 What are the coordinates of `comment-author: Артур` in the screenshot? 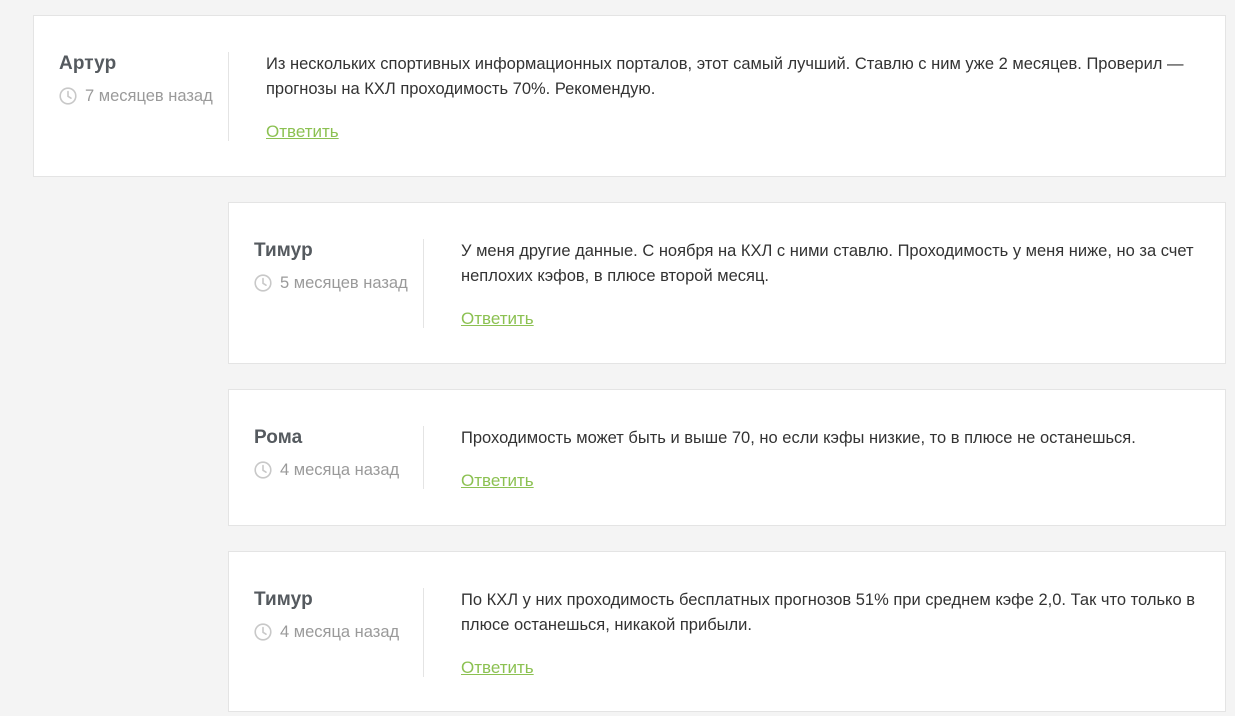 It's located at (88, 63).